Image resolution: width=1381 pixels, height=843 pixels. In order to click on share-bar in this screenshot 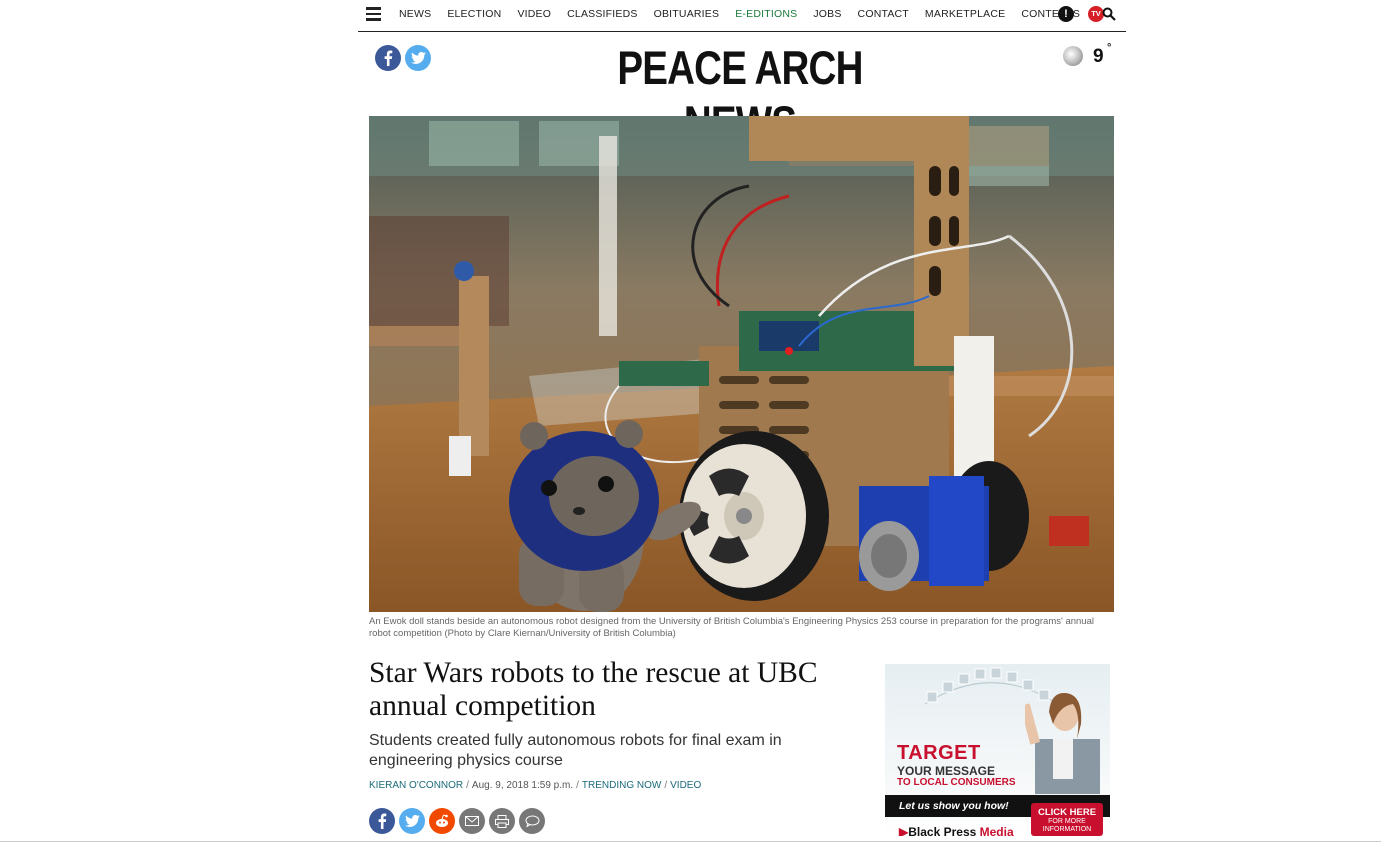, I will do `click(457, 821)`.